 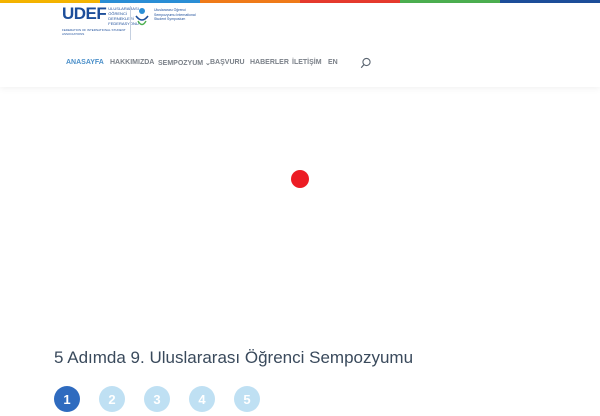 I want to click on steps-nav: 1 2 3 4 5, so click(x=164, y=401).